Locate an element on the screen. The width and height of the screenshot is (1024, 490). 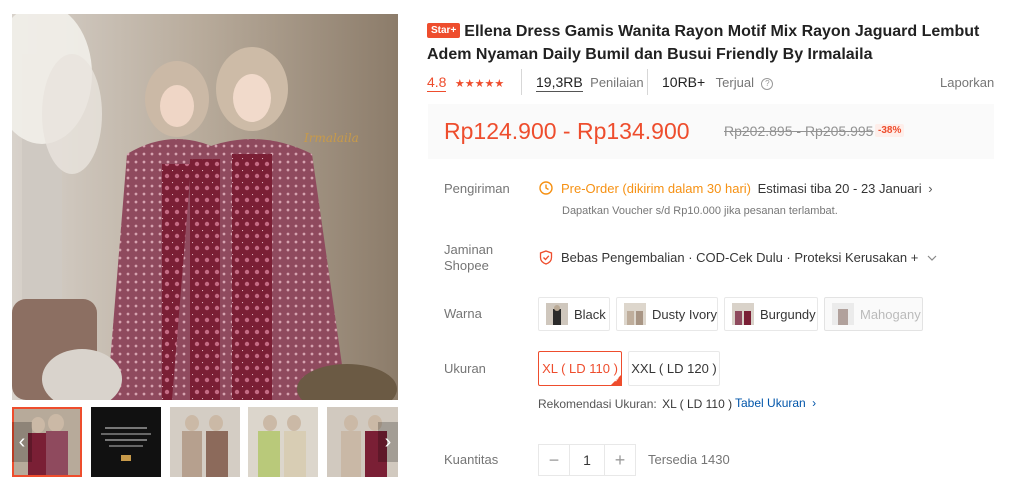
size-option-xl: XL ( LD 110 ) ✓ is located at coordinates (580, 368).